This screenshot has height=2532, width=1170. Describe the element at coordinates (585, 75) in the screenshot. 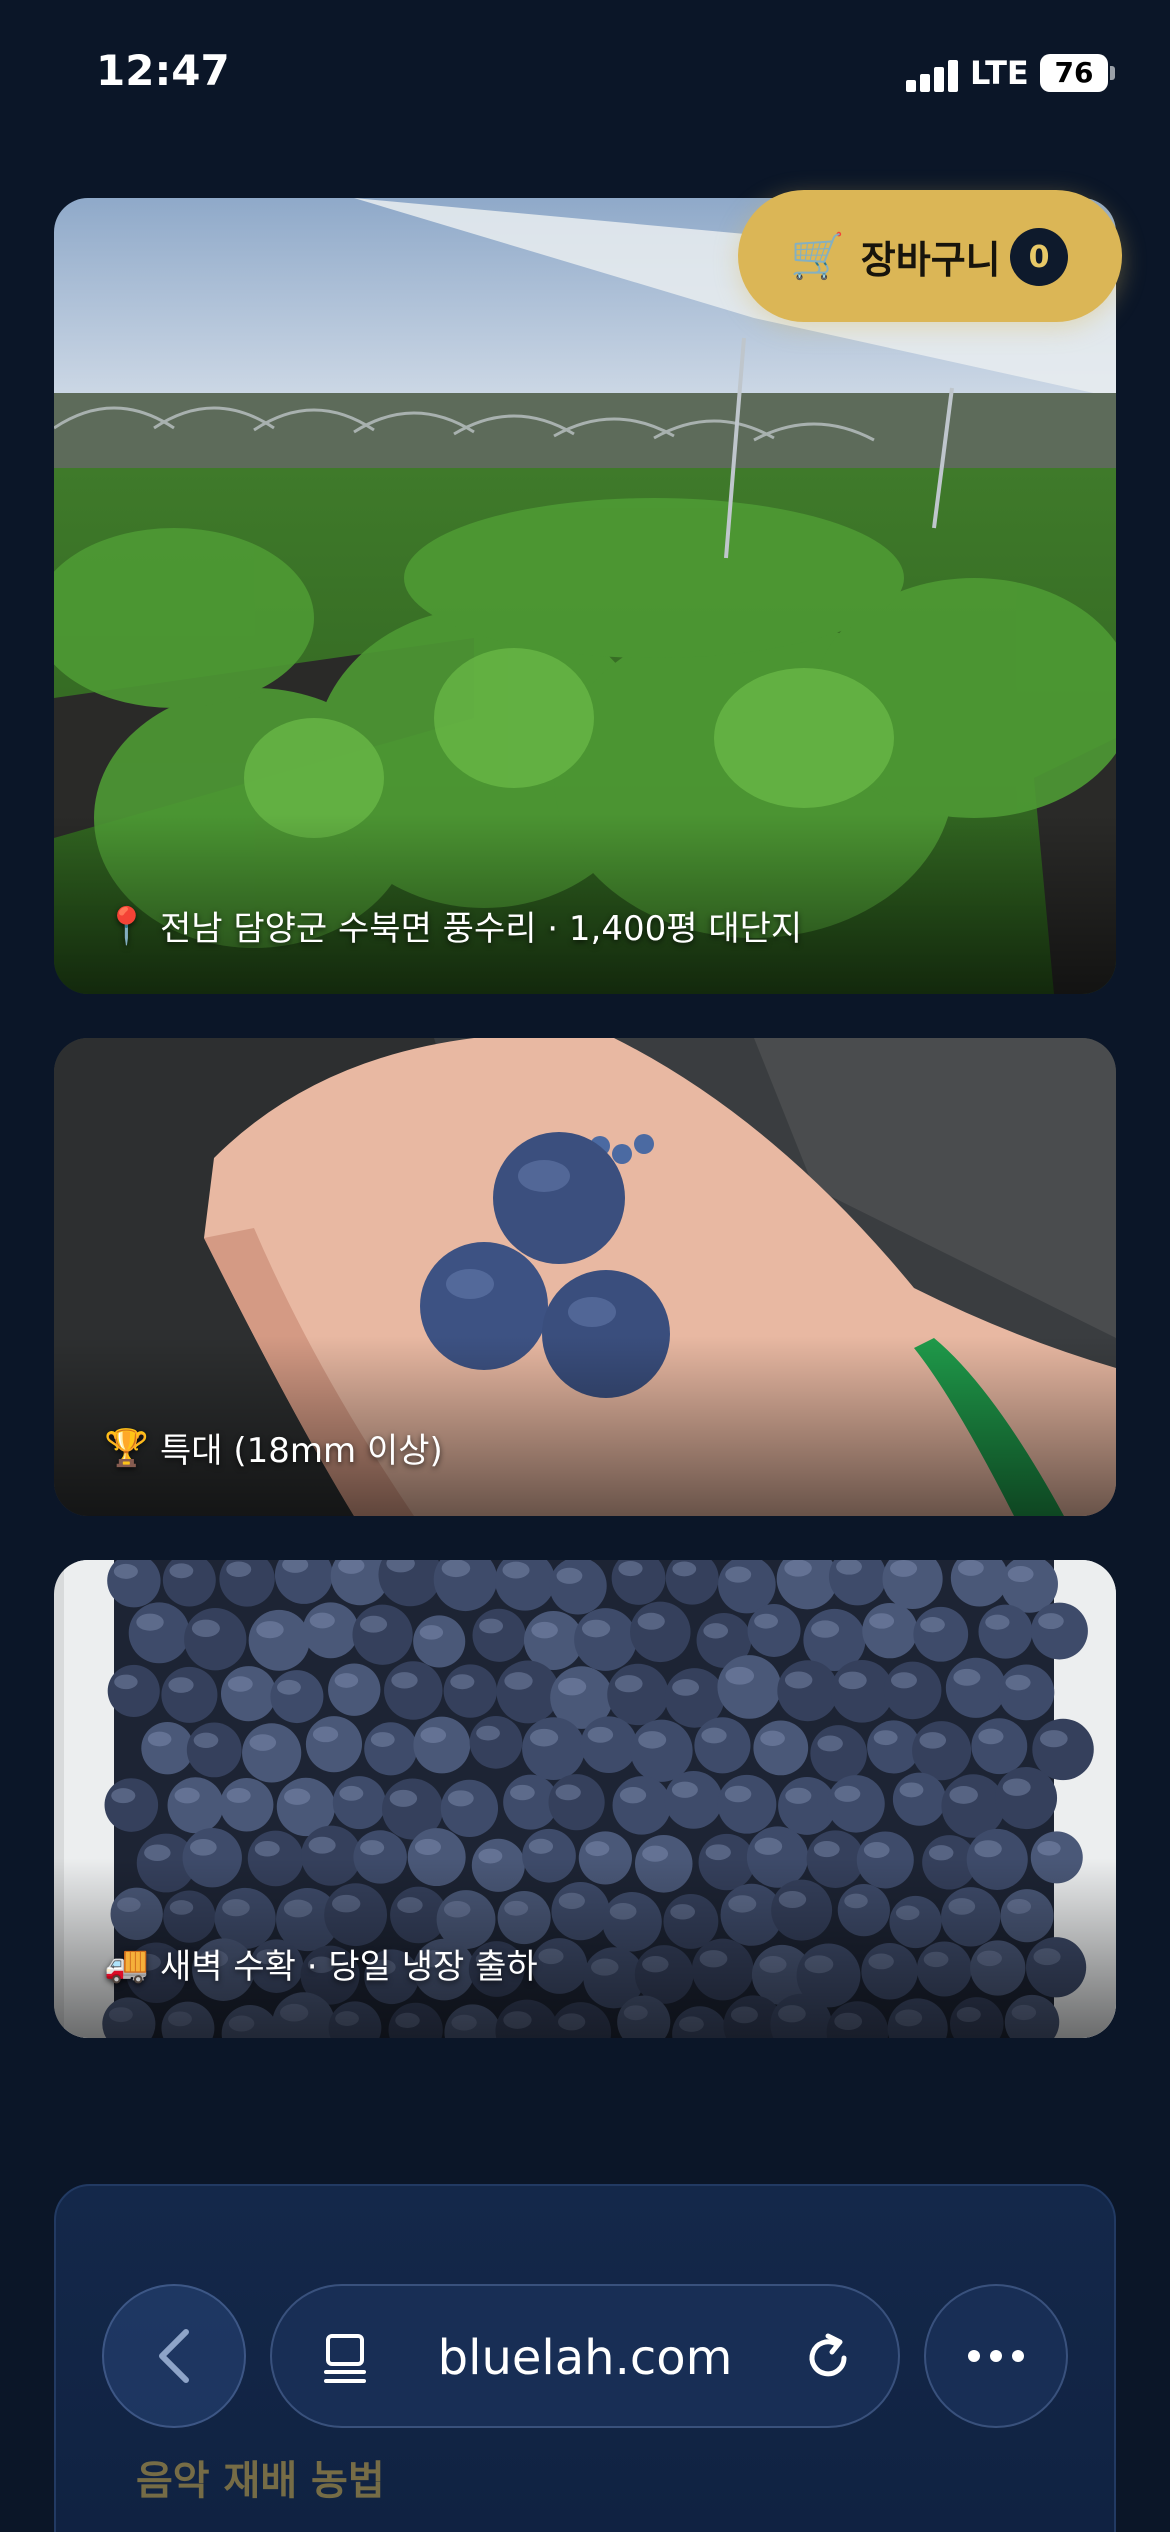

I see `status-bar: 12:47 LTE 76` at that location.